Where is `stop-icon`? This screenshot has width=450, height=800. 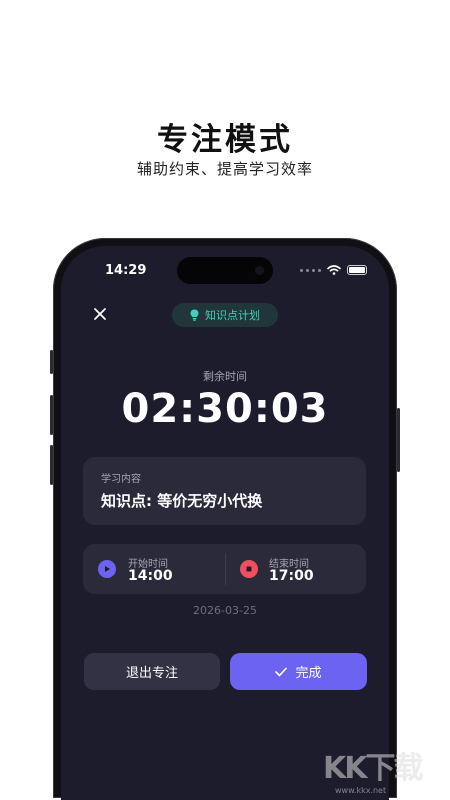
stop-icon is located at coordinates (249, 569).